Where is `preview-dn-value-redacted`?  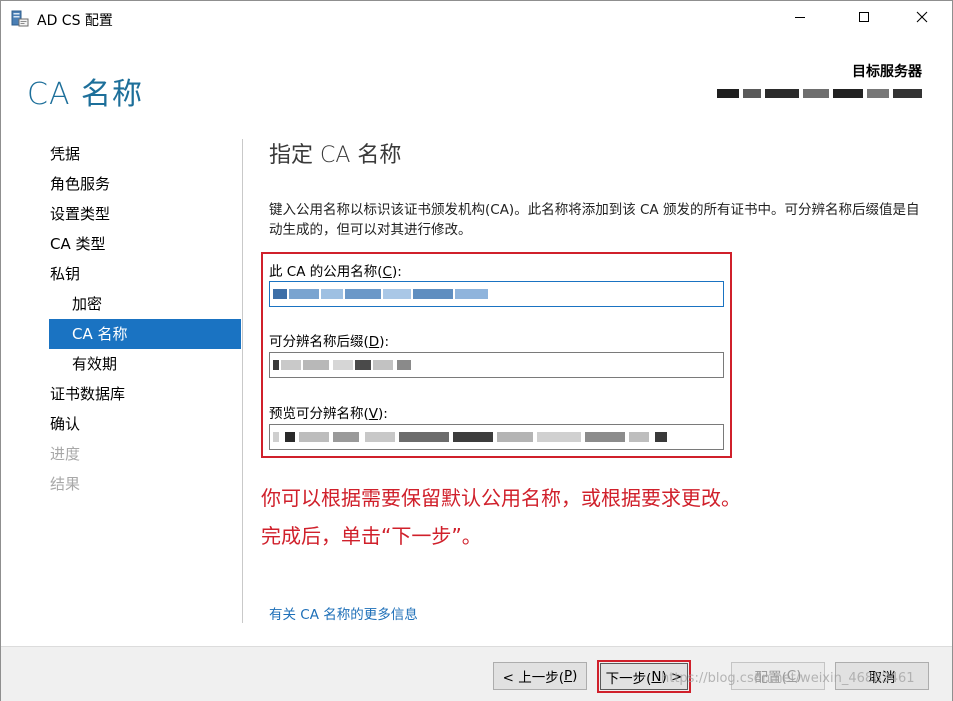 preview-dn-value-redacted is located at coordinates (470, 437).